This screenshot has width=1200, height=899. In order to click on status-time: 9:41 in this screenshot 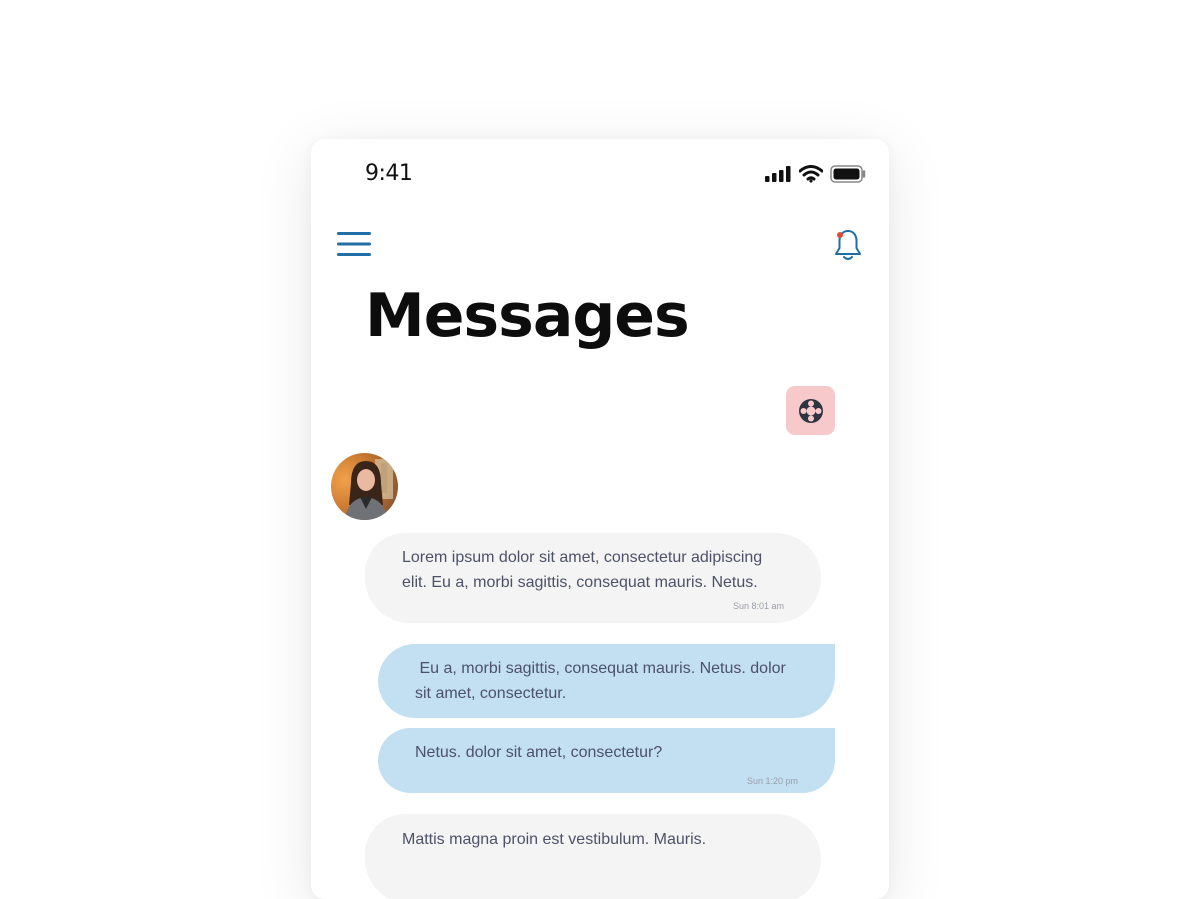, I will do `click(389, 173)`.